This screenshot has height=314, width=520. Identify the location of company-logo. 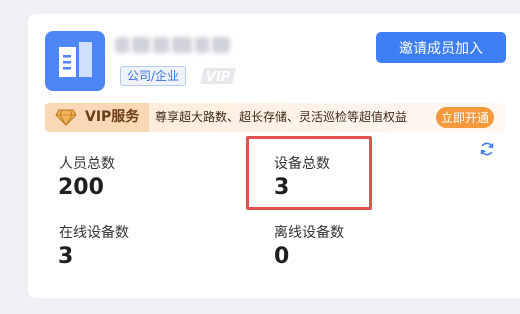
(75, 61).